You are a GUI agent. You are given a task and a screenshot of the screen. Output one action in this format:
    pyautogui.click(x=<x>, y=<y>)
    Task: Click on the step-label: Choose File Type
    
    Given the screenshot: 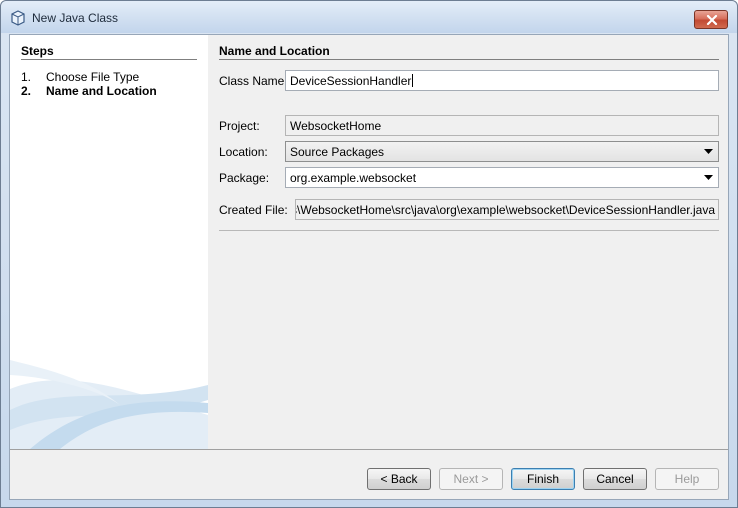 What is the action you would take?
    pyautogui.click(x=93, y=77)
    